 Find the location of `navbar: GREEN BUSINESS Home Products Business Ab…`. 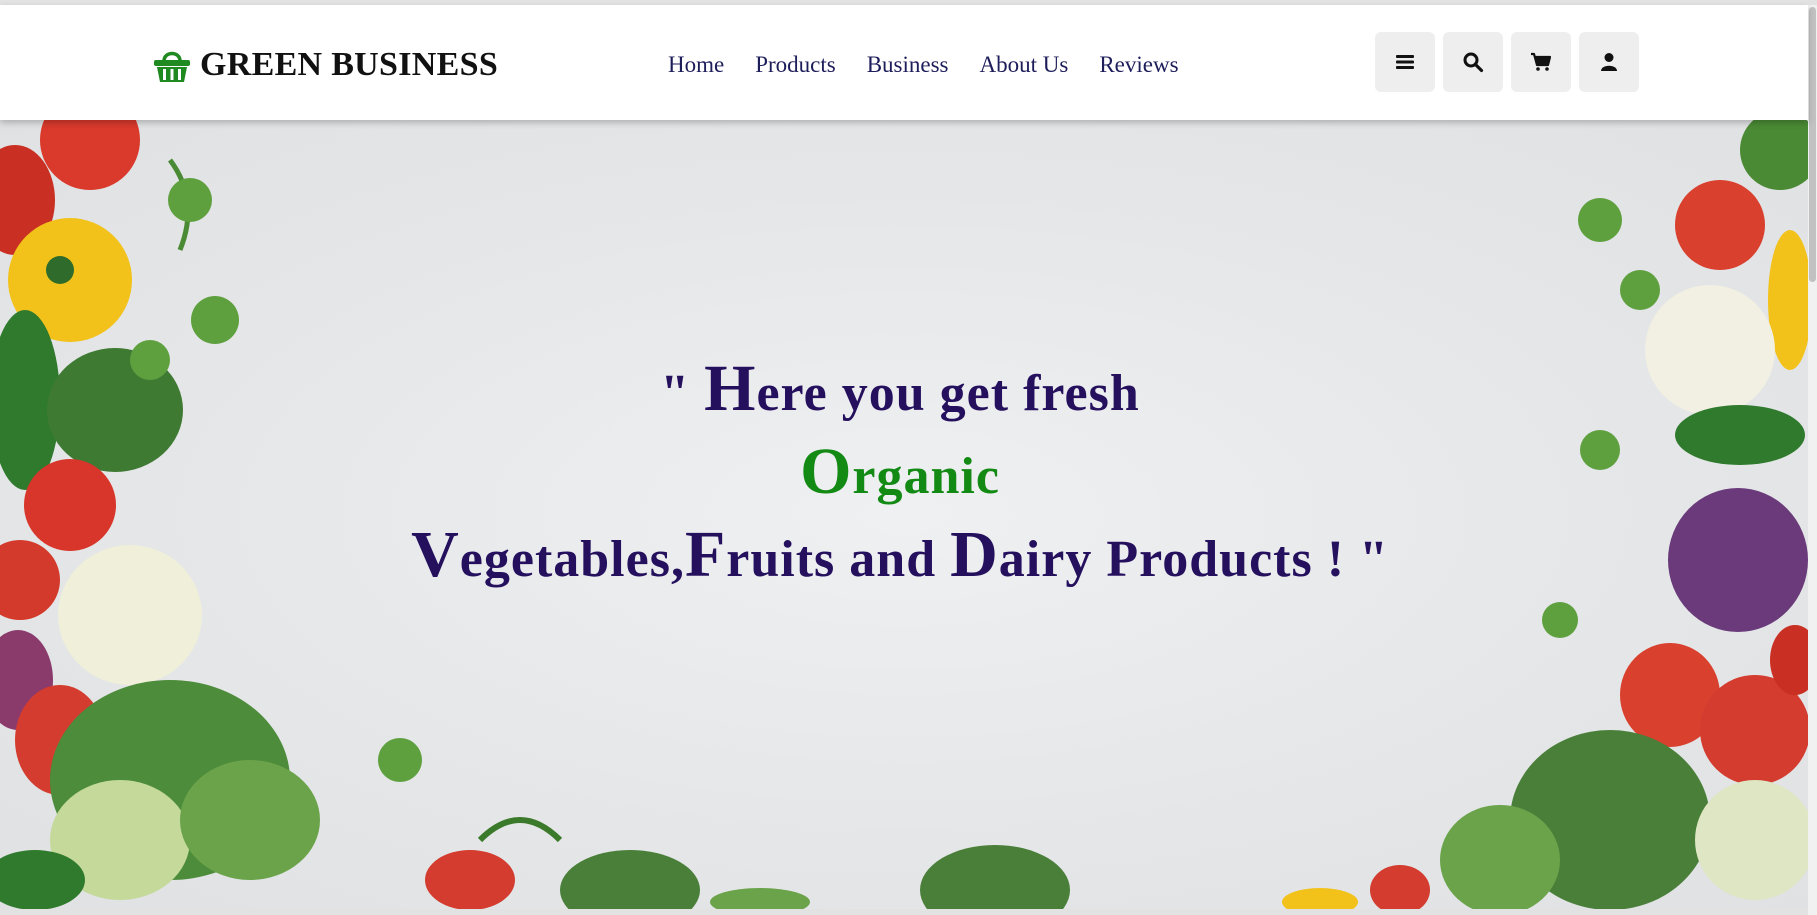

navbar: GREEN BUSINESS Home Products Business Ab… is located at coordinates (904, 62).